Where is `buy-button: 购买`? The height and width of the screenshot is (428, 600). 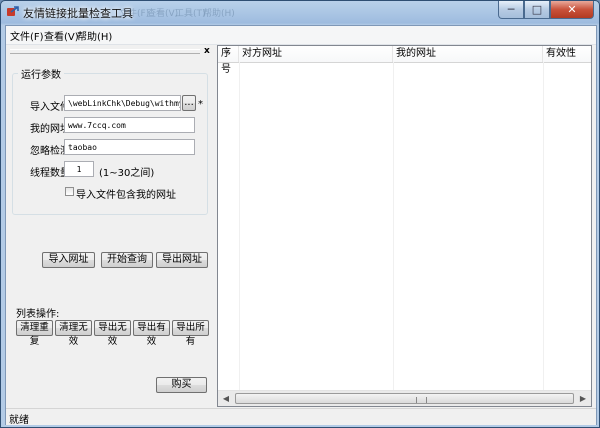 buy-button: 购买 is located at coordinates (181, 385).